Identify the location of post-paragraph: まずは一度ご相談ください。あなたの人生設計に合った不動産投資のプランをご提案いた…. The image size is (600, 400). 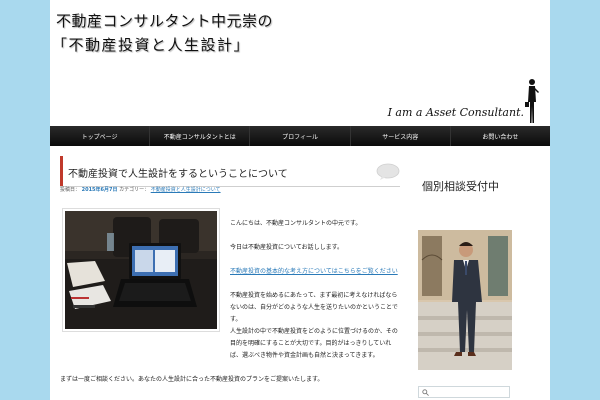
(192, 379).